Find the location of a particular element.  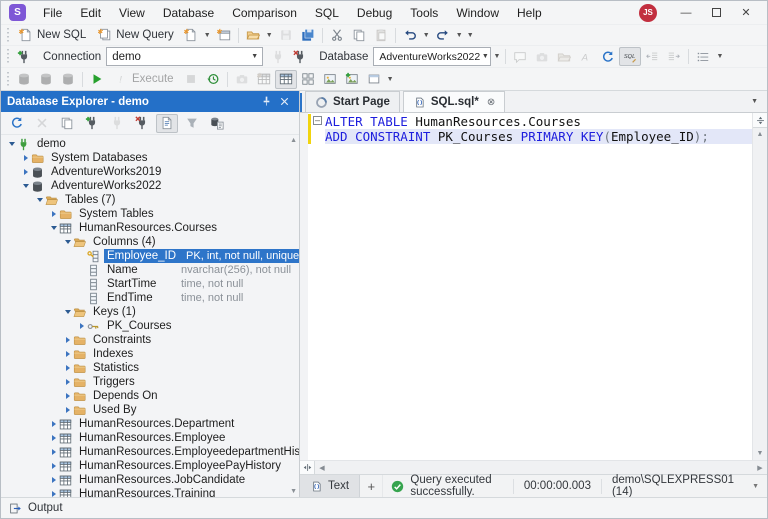

menu-item: Debug is located at coordinates (374, 12).